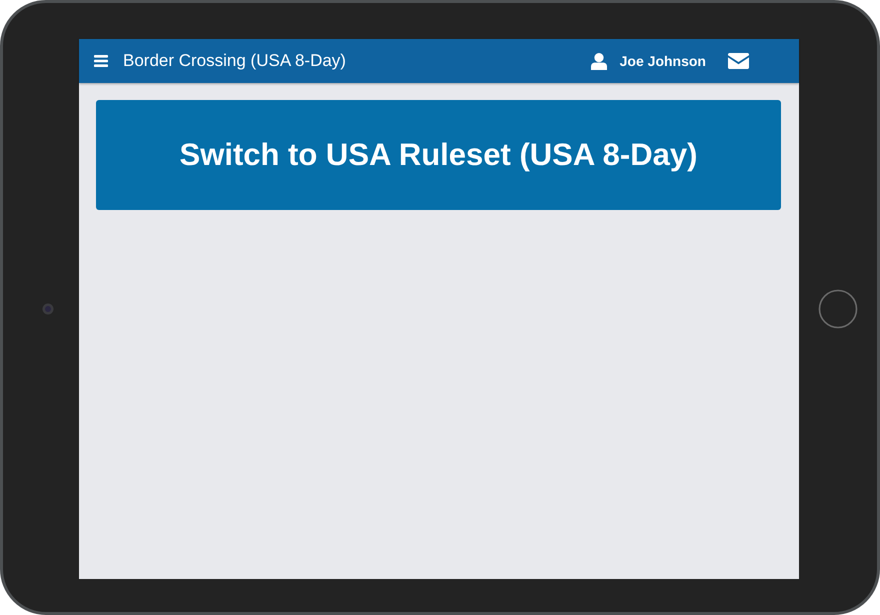 Image resolution: width=880 pixels, height=615 pixels. Describe the element at coordinates (838, 309) in the screenshot. I see `home-button-icon` at that location.